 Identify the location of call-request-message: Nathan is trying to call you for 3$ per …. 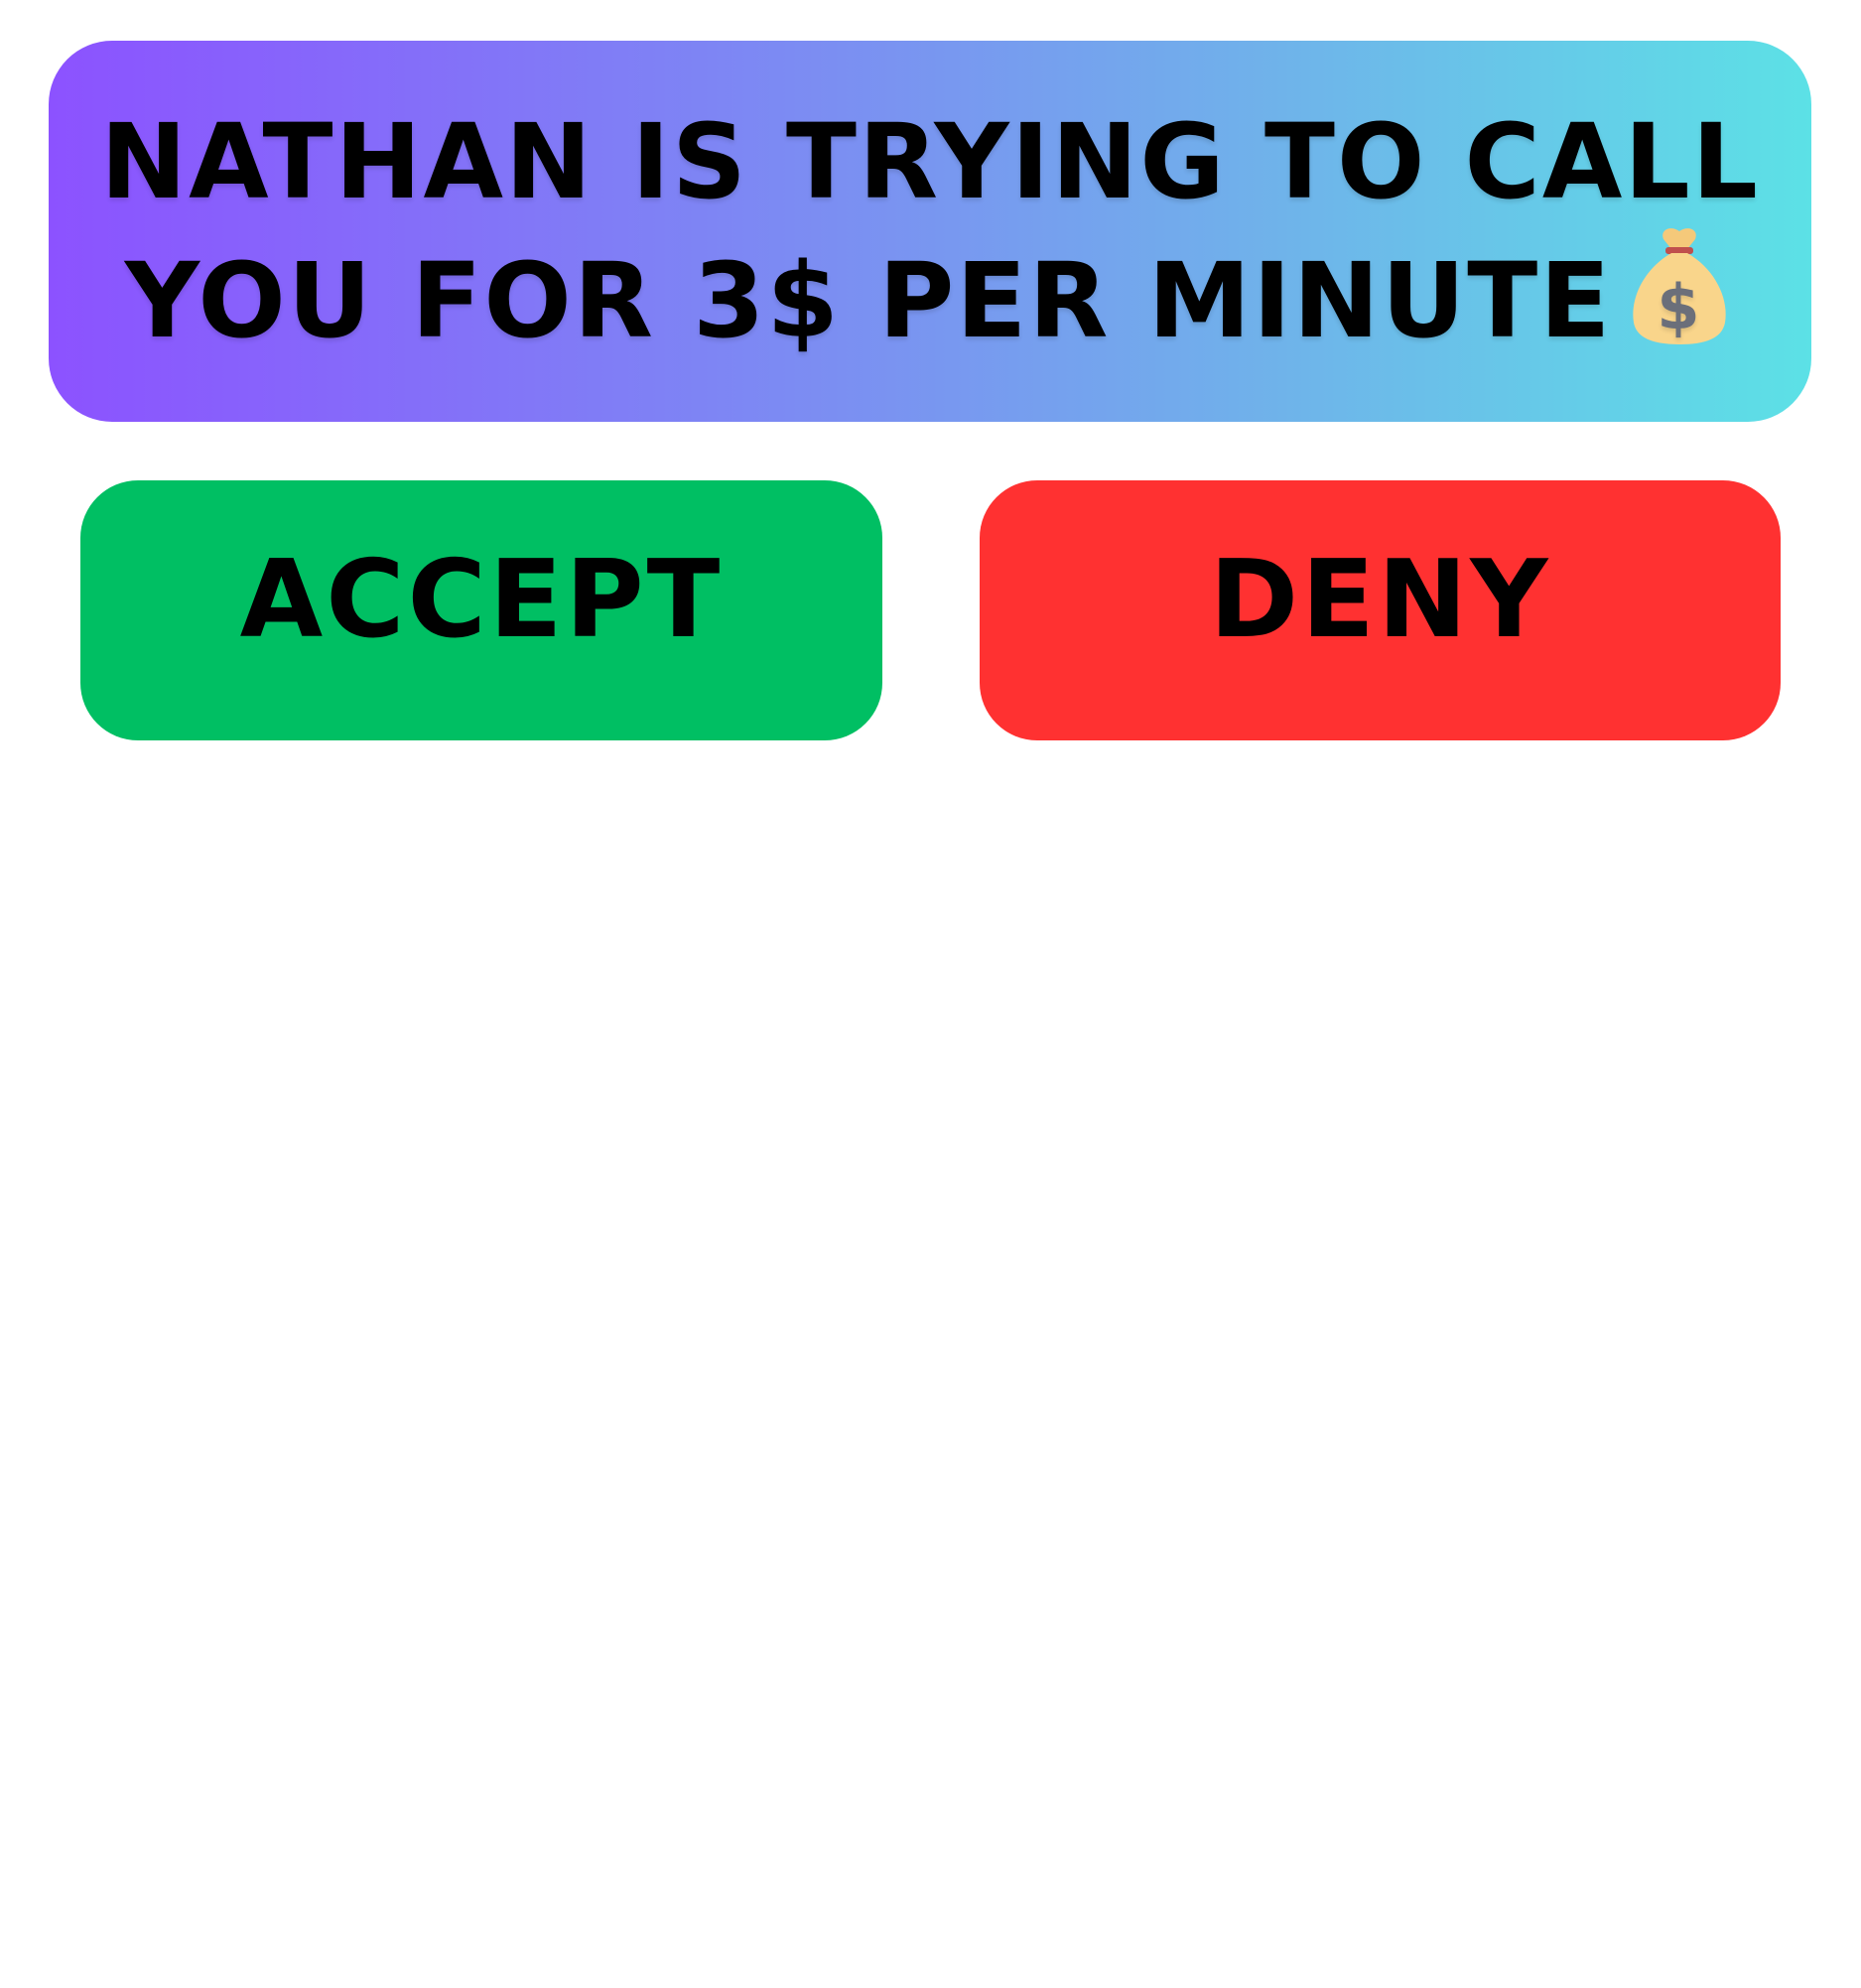
(930, 231).